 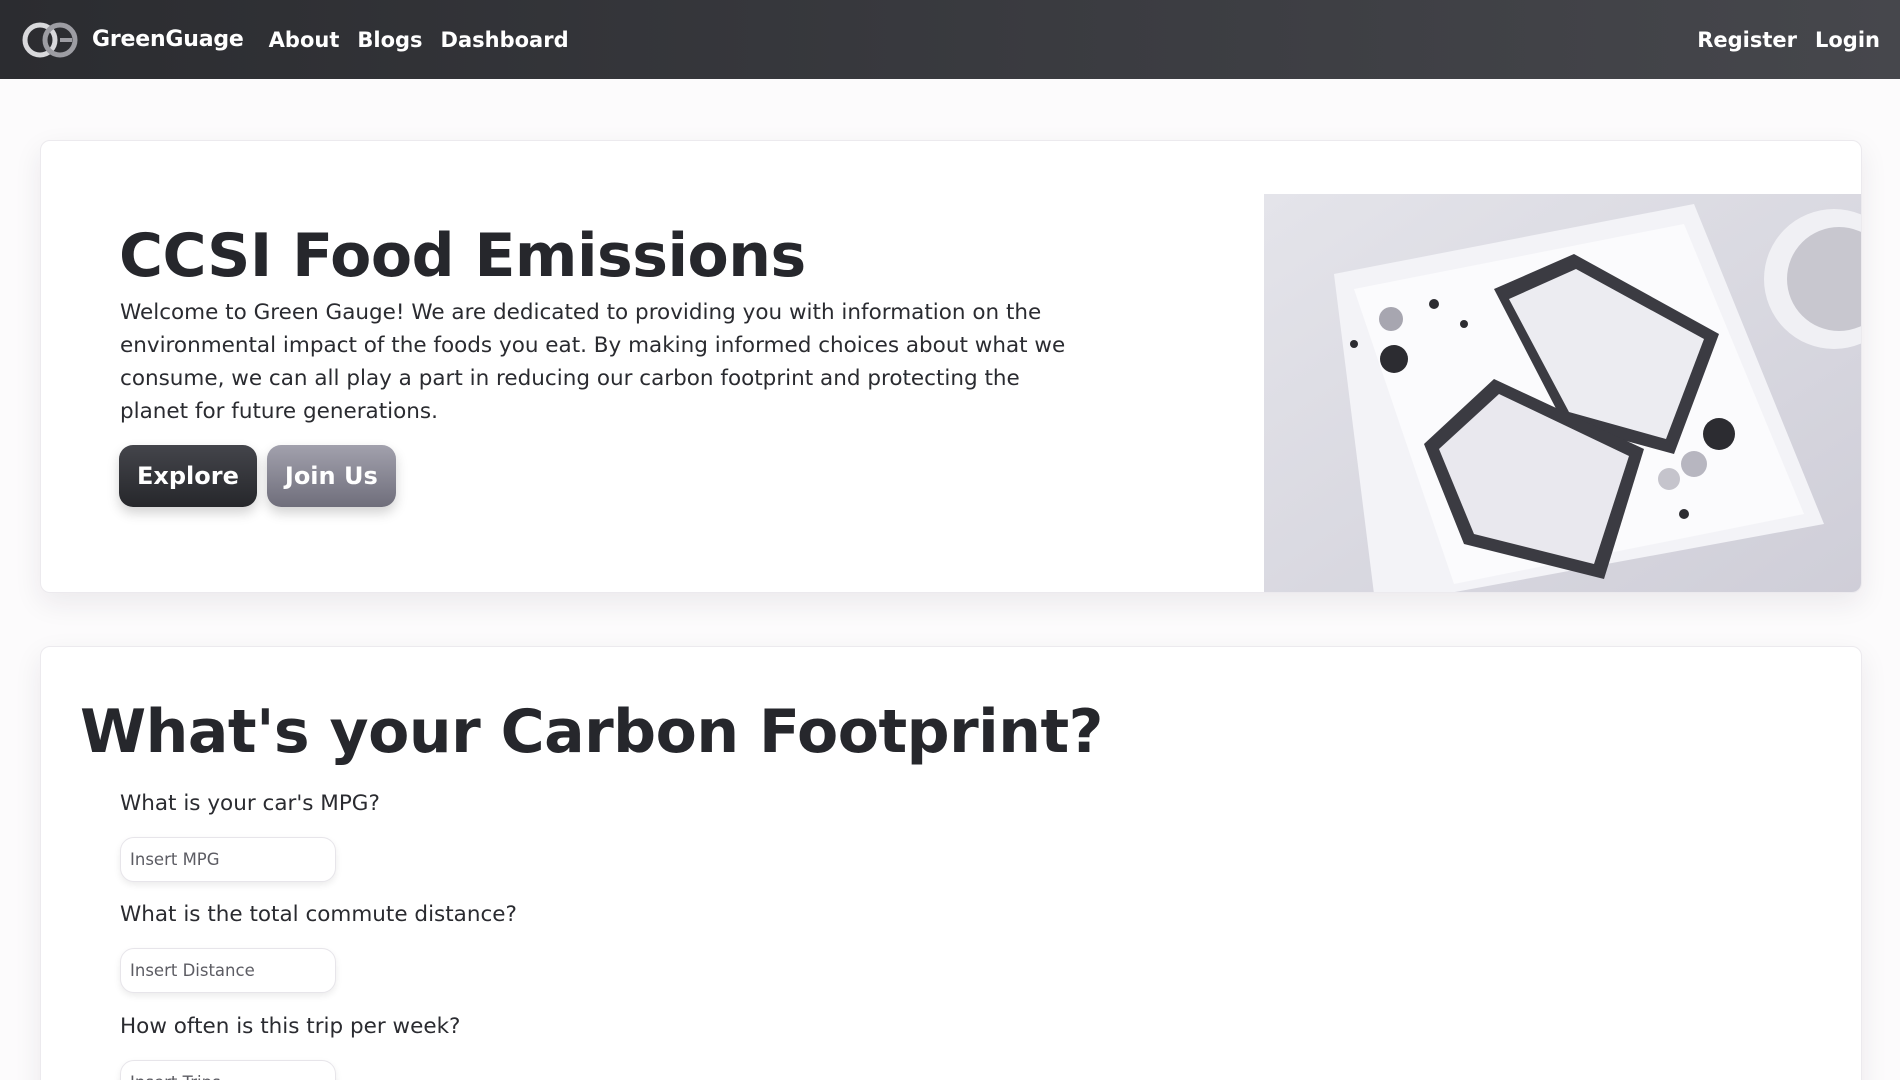 What do you see at coordinates (250, 803) in the screenshot?
I see `mpg-label: What is your car's MPG?` at bounding box center [250, 803].